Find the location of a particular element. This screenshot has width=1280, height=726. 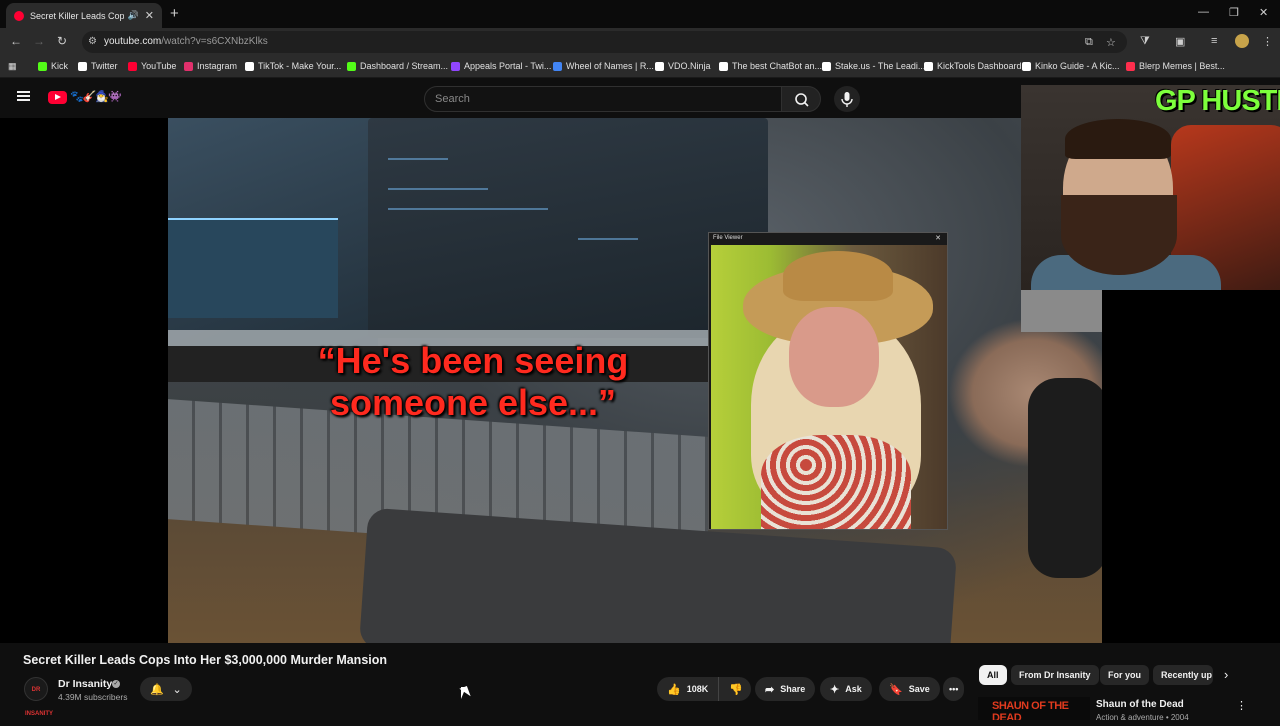

chip-all: All is located at coordinates (993, 675).